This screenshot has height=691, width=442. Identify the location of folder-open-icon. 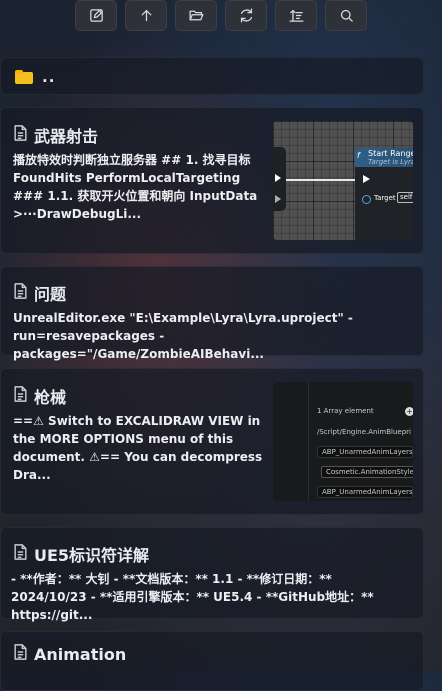
(196, 15).